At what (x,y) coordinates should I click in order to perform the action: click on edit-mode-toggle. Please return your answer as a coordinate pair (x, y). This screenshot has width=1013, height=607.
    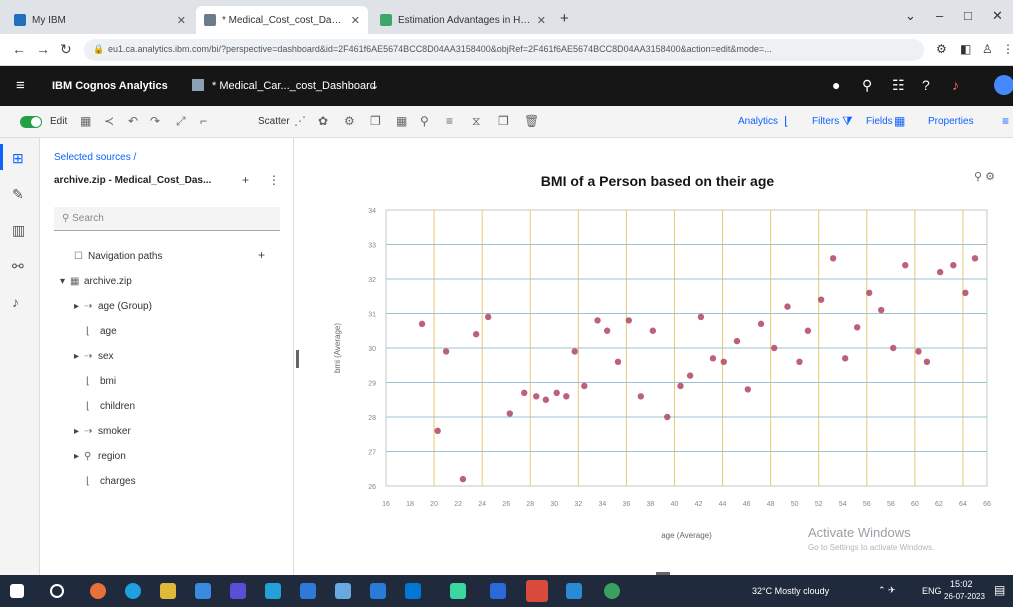
    Looking at the image, I should click on (31, 122).